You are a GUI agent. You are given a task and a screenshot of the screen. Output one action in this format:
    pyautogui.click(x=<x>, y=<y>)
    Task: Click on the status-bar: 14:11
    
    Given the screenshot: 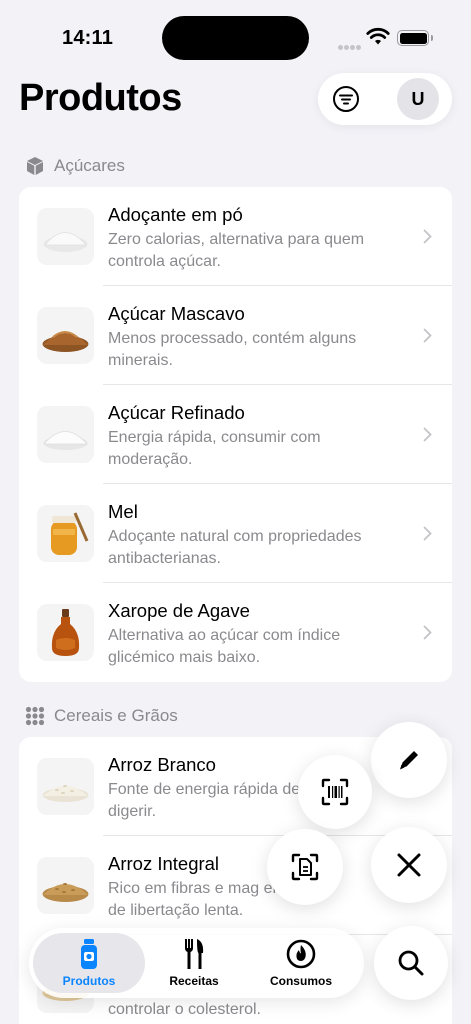 What is the action you would take?
    pyautogui.click(x=235, y=35)
    